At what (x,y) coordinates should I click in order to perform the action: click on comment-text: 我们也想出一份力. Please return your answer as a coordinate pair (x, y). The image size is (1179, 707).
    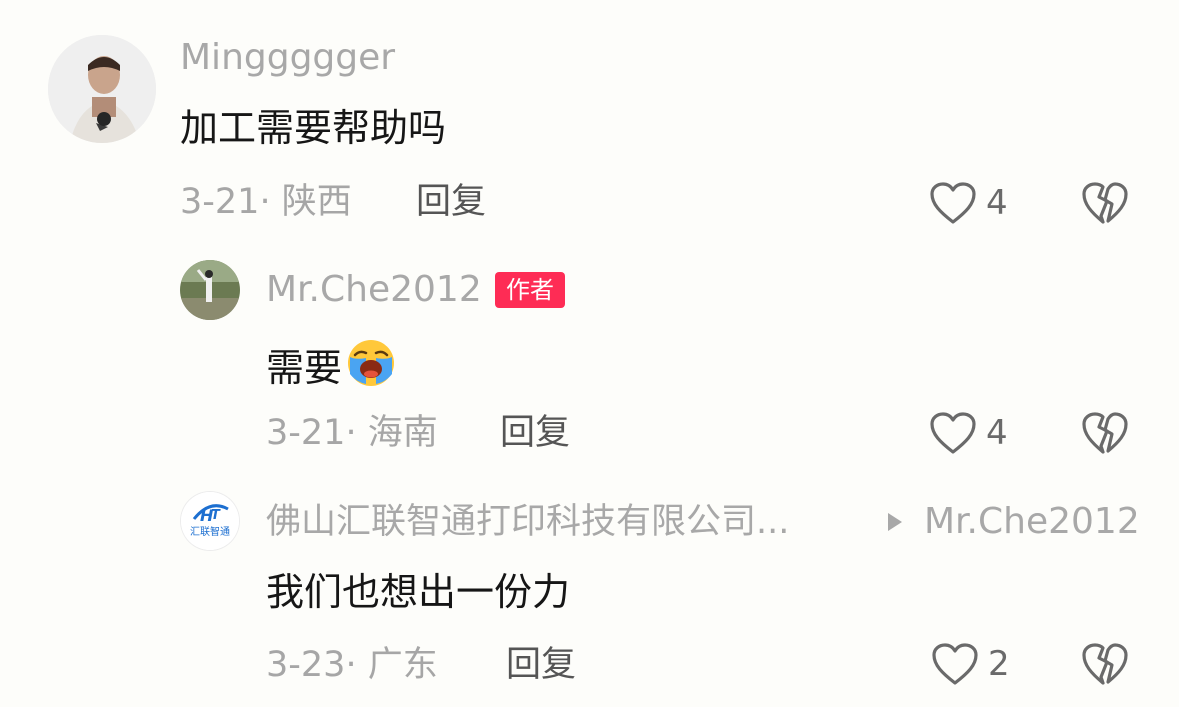
    Looking at the image, I should click on (418, 592).